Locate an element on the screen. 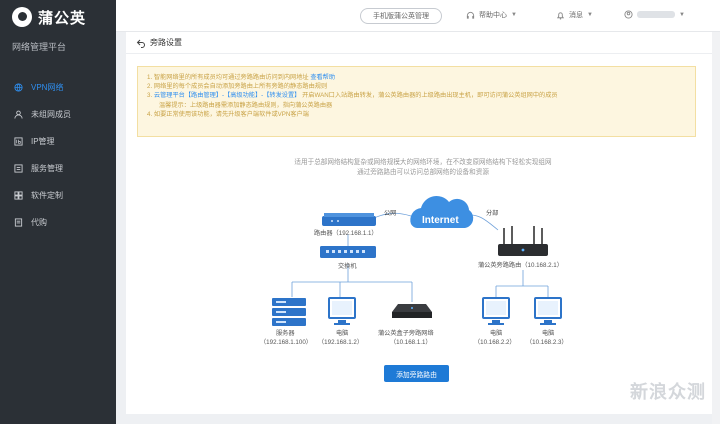  mobile-manage-button: 手机版蒲公英管理 is located at coordinates (401, 16).